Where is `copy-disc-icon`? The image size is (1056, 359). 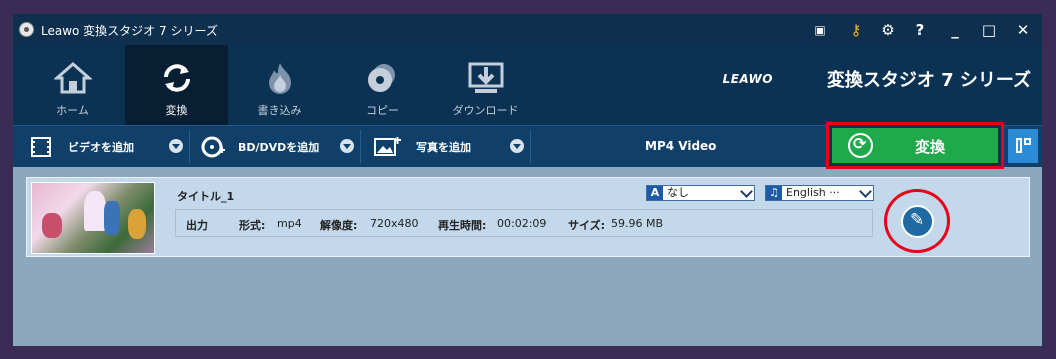
copy-disc-icon is located at coordinates (381, 78).